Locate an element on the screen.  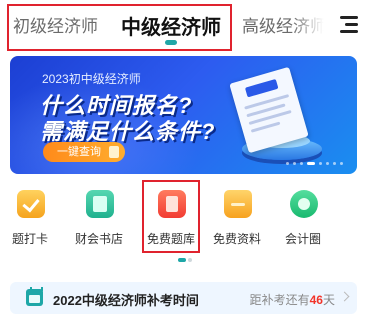
countdown-text: 距补考还有46天 is located at coordinates (292, 299).